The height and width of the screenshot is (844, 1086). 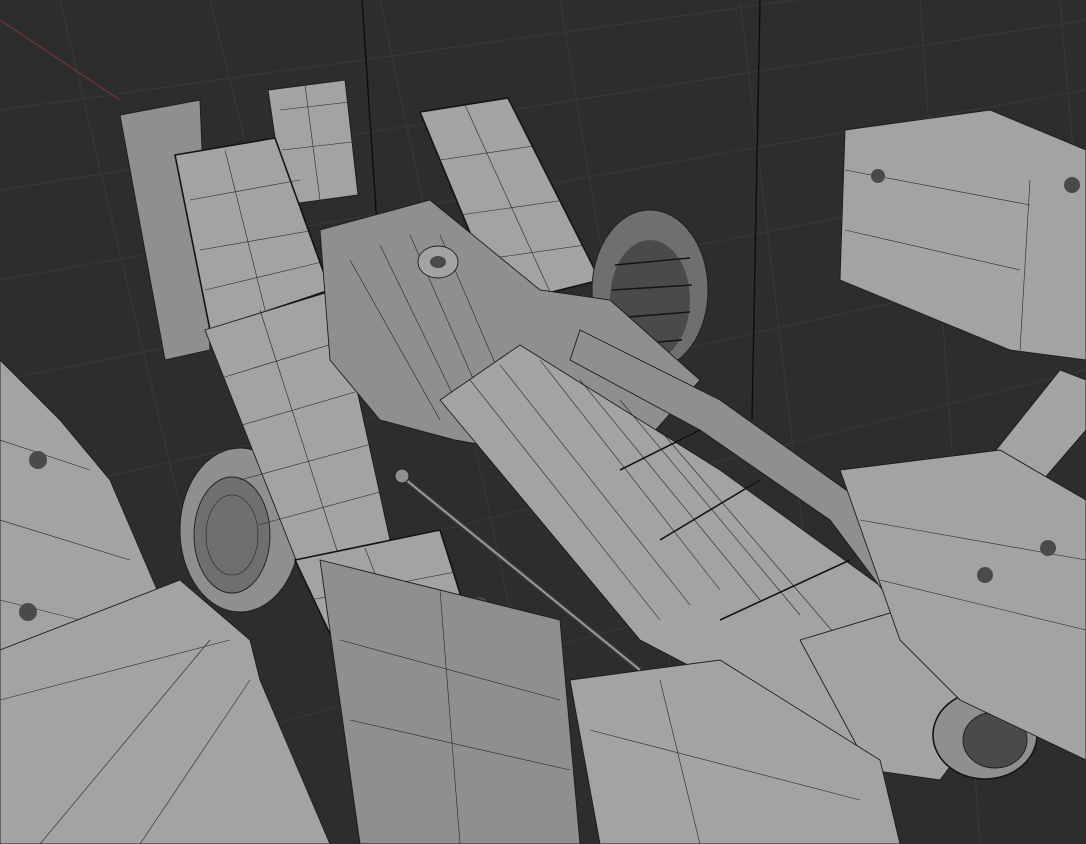 I want to click on bottom-base-block, so click(x=450, y=701).